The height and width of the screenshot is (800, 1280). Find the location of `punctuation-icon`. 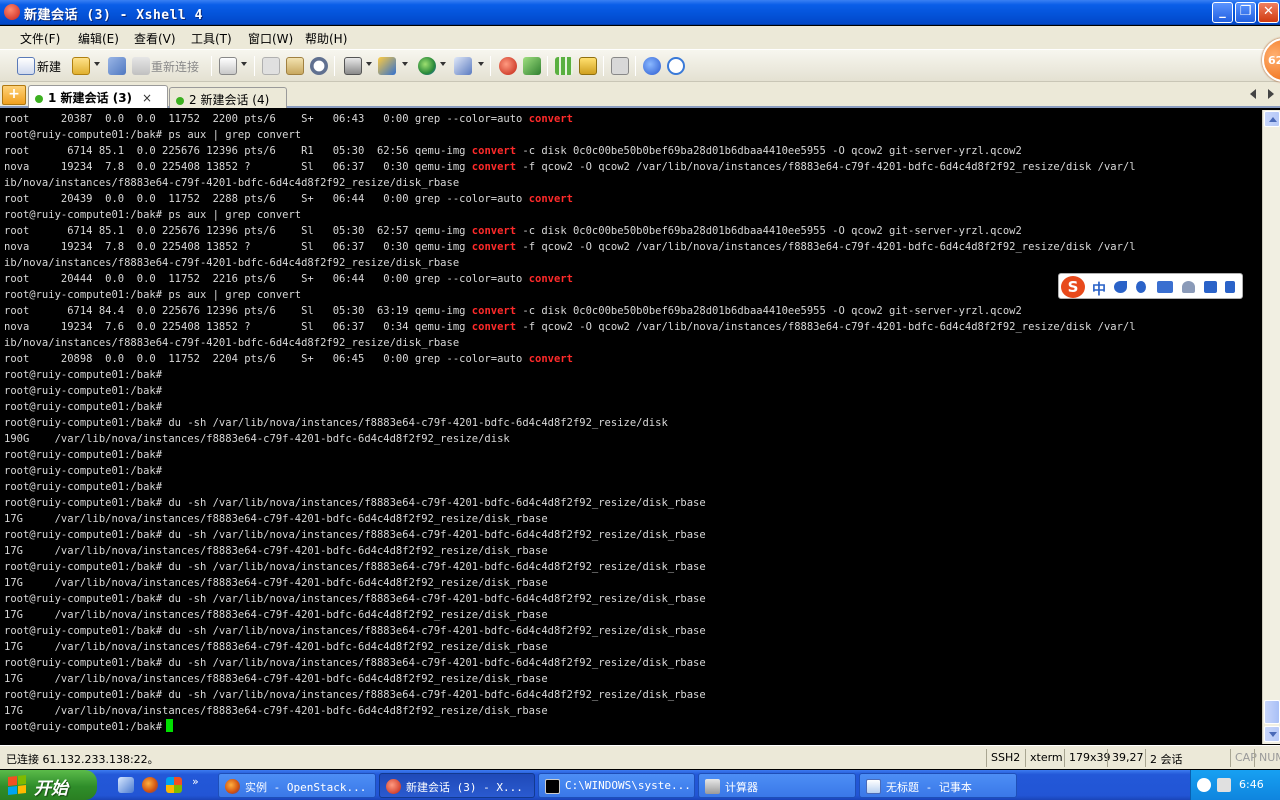

punctuation-icon is located at coordinates (1141, 287).